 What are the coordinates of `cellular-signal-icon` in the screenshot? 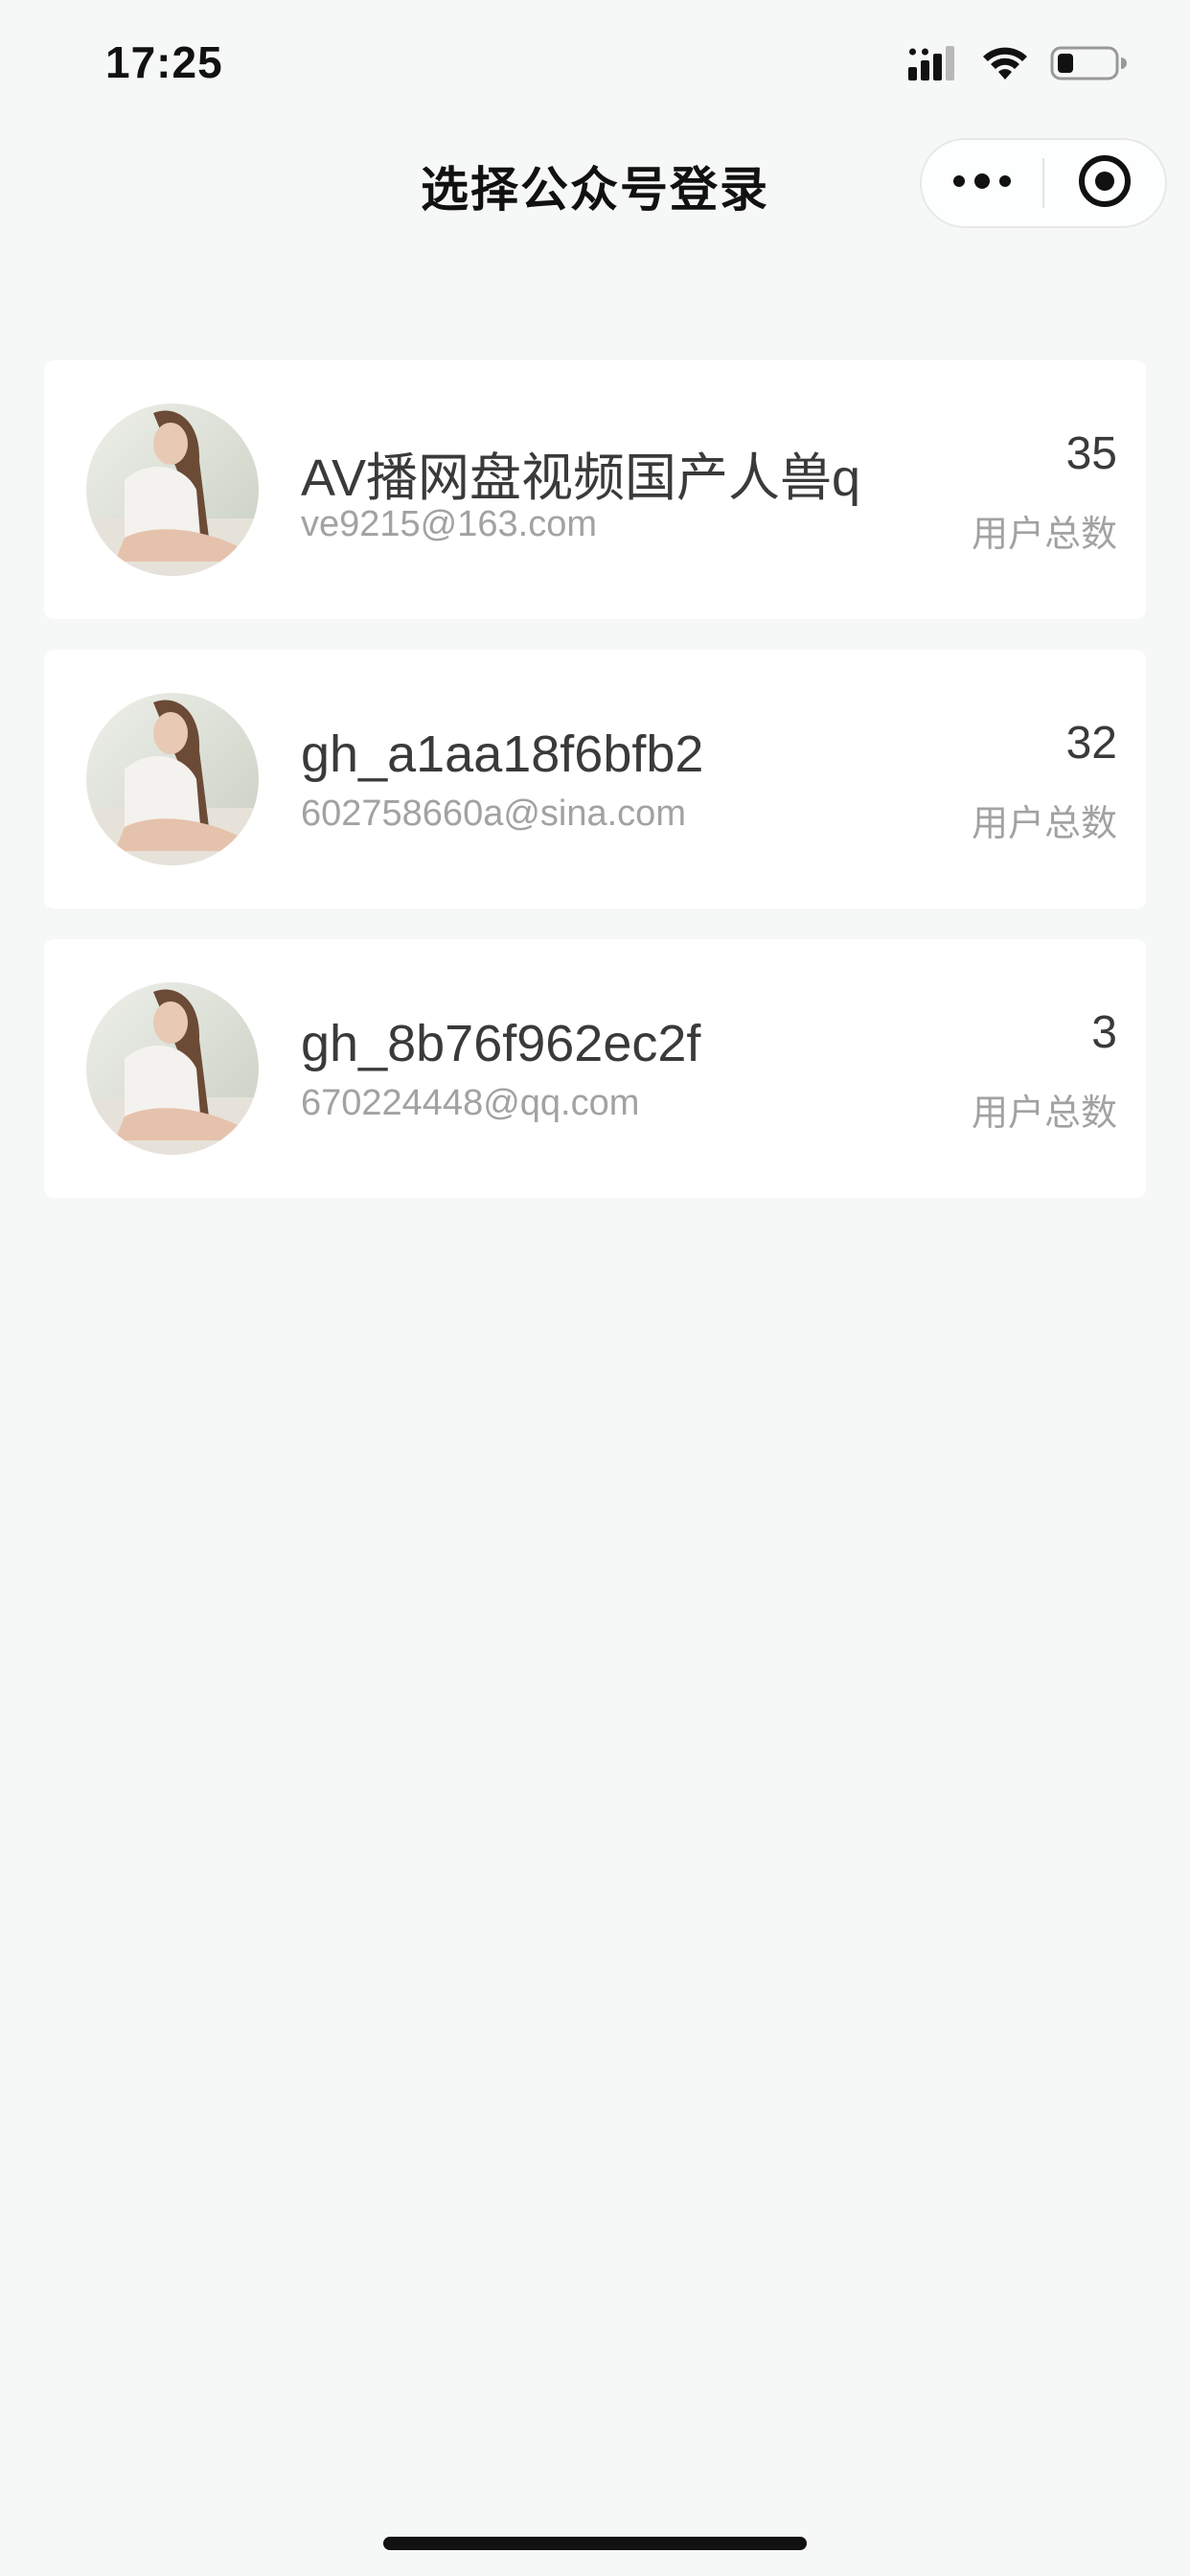 It's located at (934, 65).